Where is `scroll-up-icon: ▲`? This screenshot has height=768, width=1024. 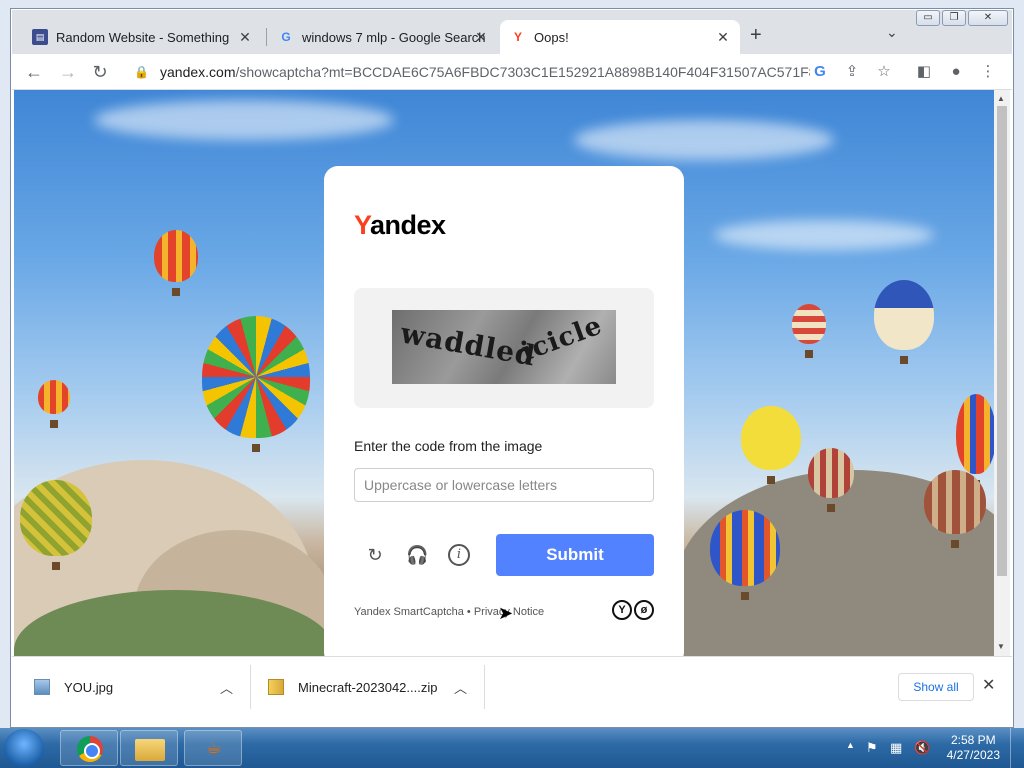
scroll-up-icon: ▲ is located at coordinates (1001, 98).